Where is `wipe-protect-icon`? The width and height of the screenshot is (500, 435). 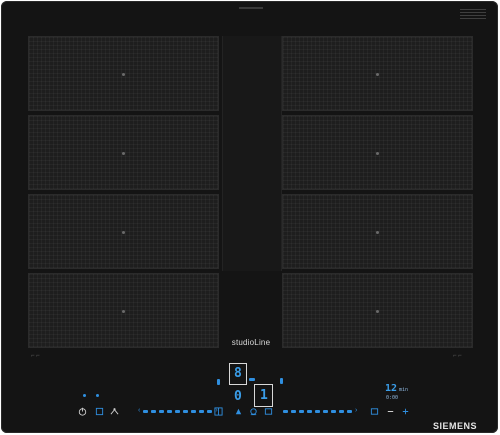 wipe-protect-icon is located at coordinates (99, 412).